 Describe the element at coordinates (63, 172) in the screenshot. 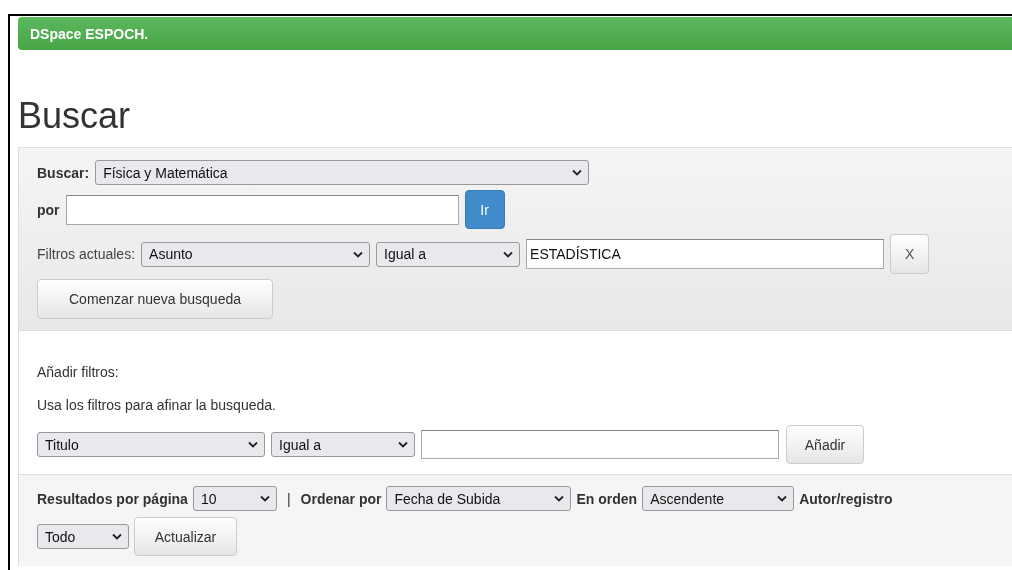

I see `scope-label: Buscar:` at that location.